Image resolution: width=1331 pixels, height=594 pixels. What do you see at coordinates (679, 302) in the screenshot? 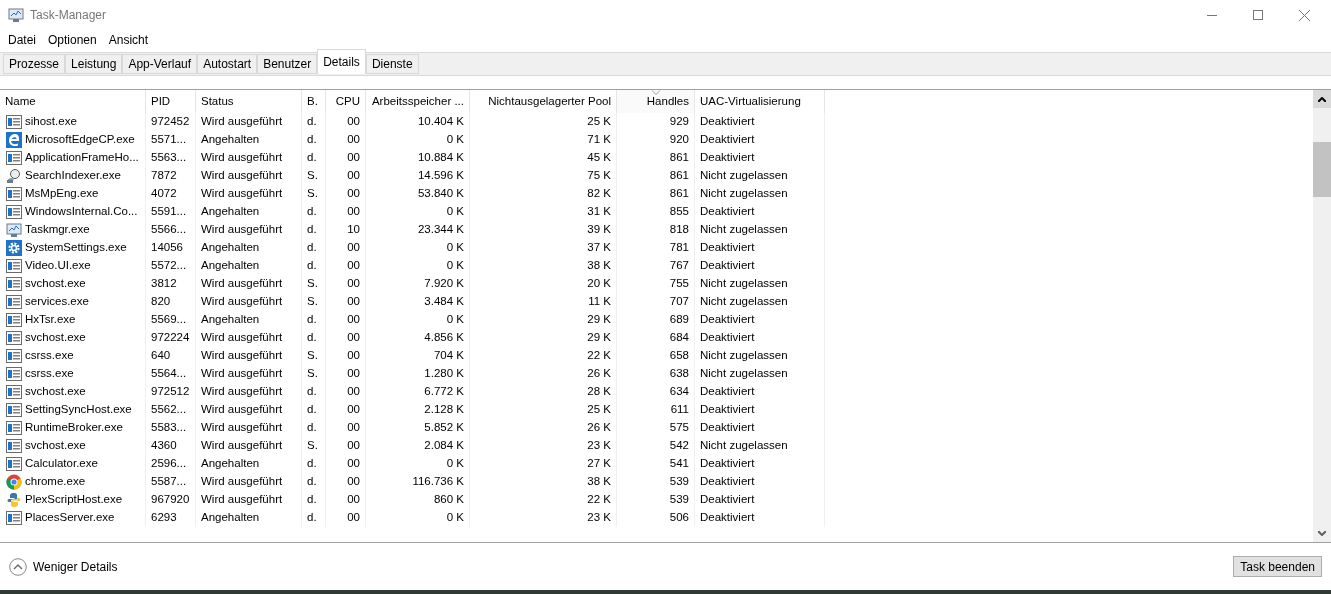
I see `table-cell-text: 707` at bounding box center [679, 302].